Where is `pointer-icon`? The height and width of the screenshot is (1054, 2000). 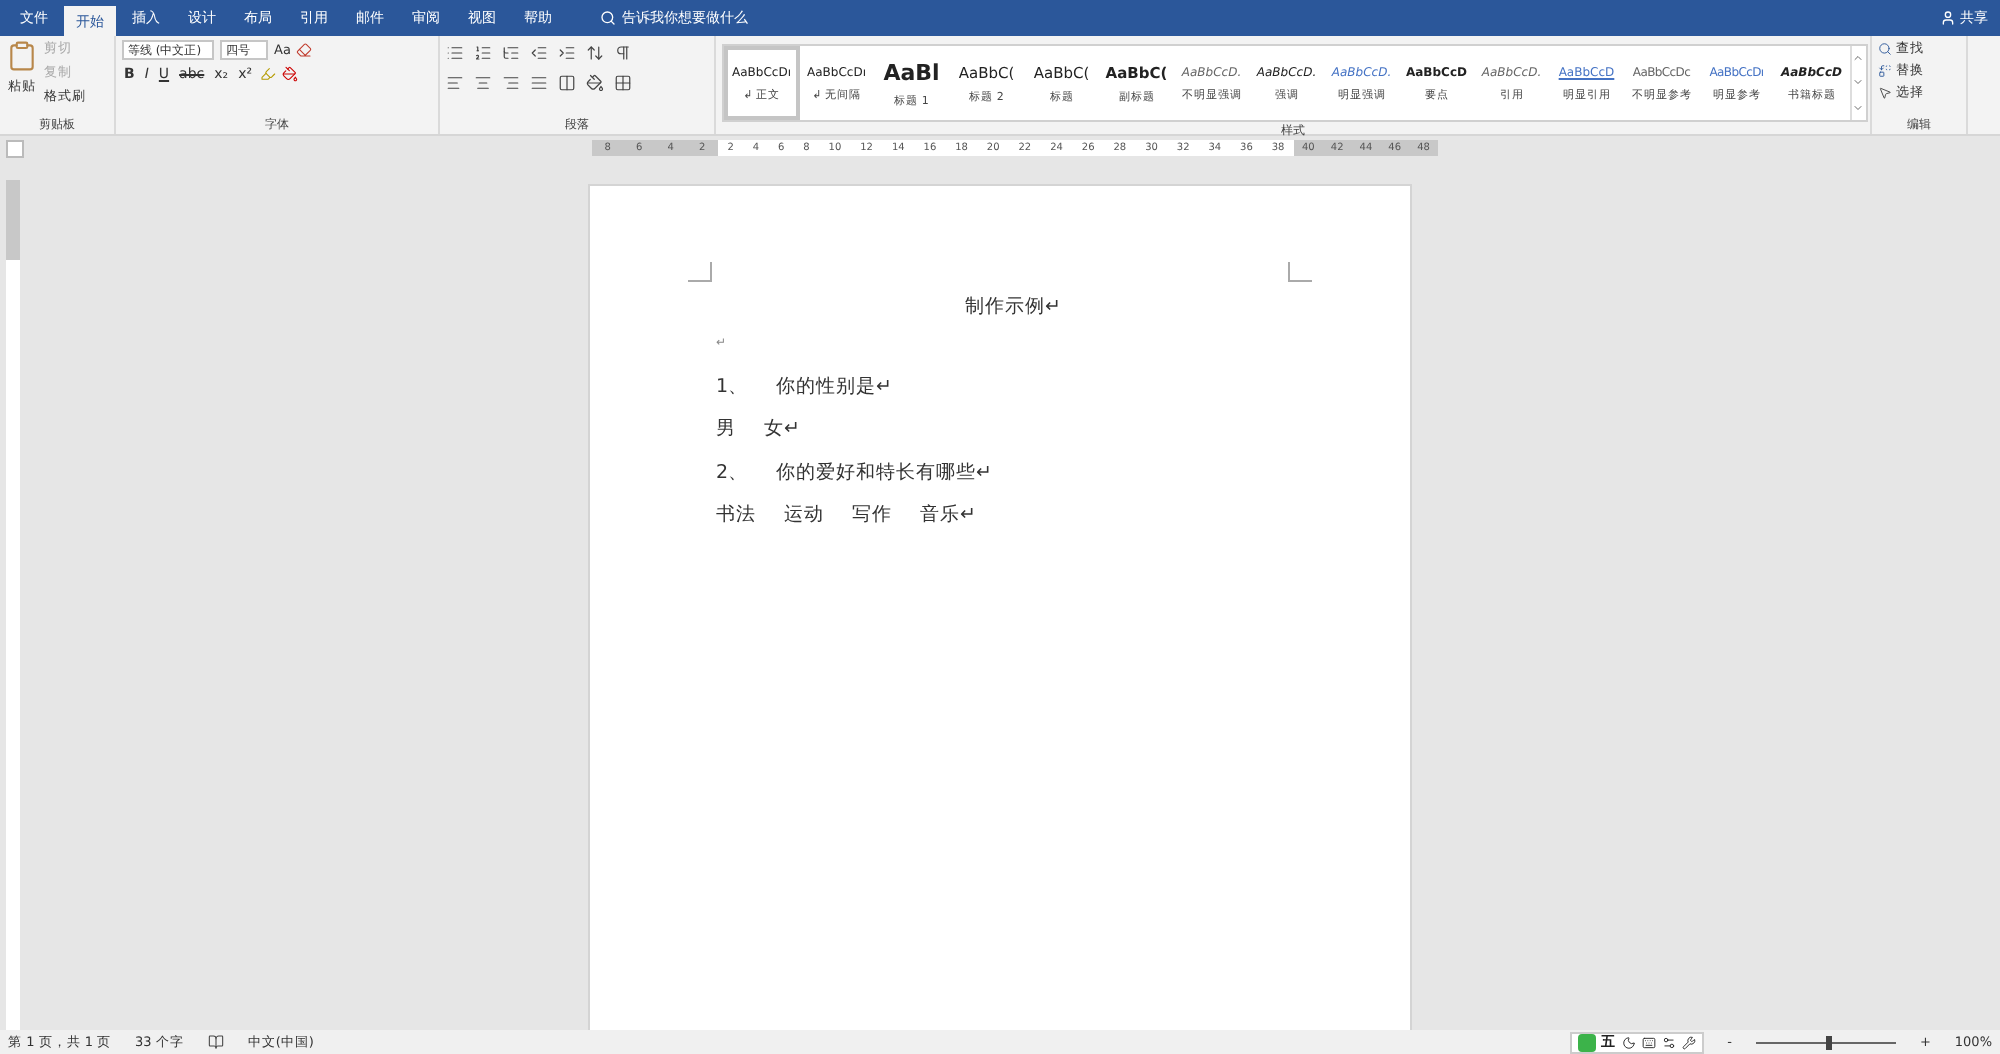 pointer-icon is located at coordinates (1885, 93).